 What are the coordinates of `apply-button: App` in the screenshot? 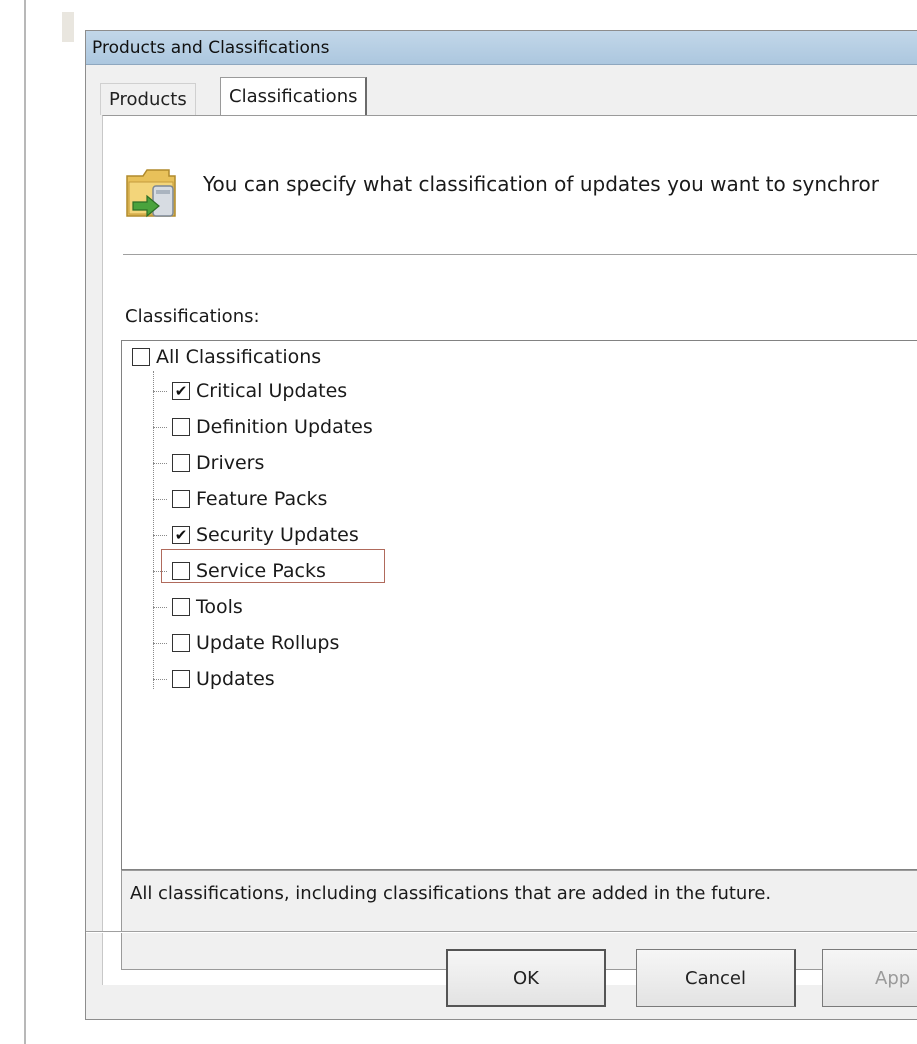 It's located at (869, 978).